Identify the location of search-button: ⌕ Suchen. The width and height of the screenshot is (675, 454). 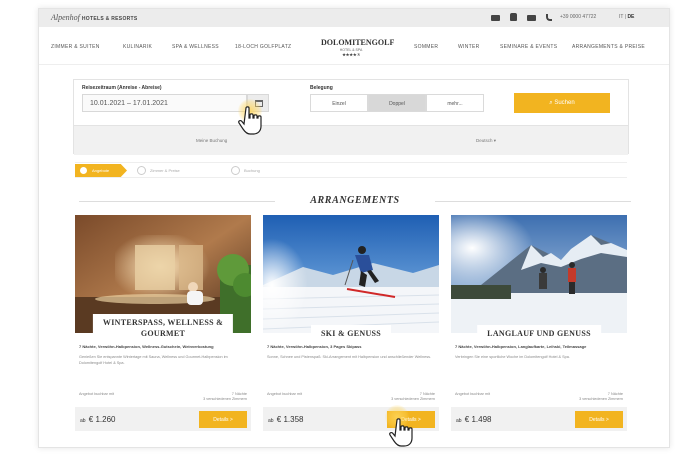
(562, 103).